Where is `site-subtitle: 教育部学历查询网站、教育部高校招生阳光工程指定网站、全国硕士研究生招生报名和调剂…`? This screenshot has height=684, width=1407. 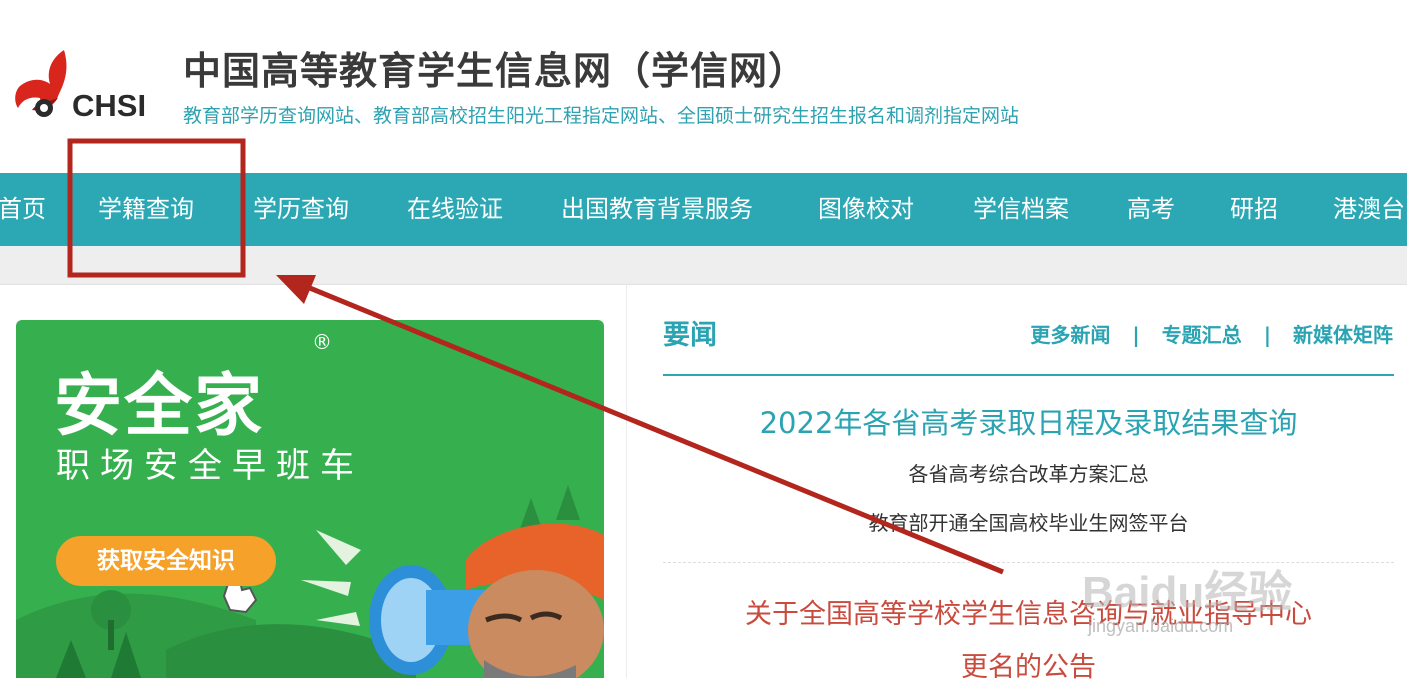 site-subtitle: 教育部学历查询网站、教育部高校招生阳光工程指定网站、全国硕士研究生招生报名和调剂… is located at coordinates (601, 116).